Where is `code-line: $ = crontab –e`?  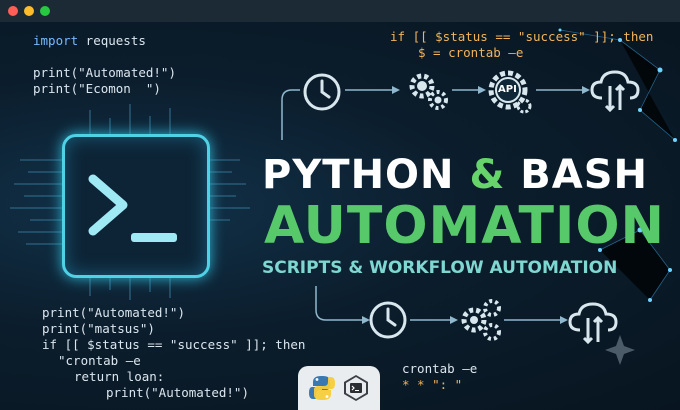
code-line: $ = crontab –e is located at coordinates (471, 52).